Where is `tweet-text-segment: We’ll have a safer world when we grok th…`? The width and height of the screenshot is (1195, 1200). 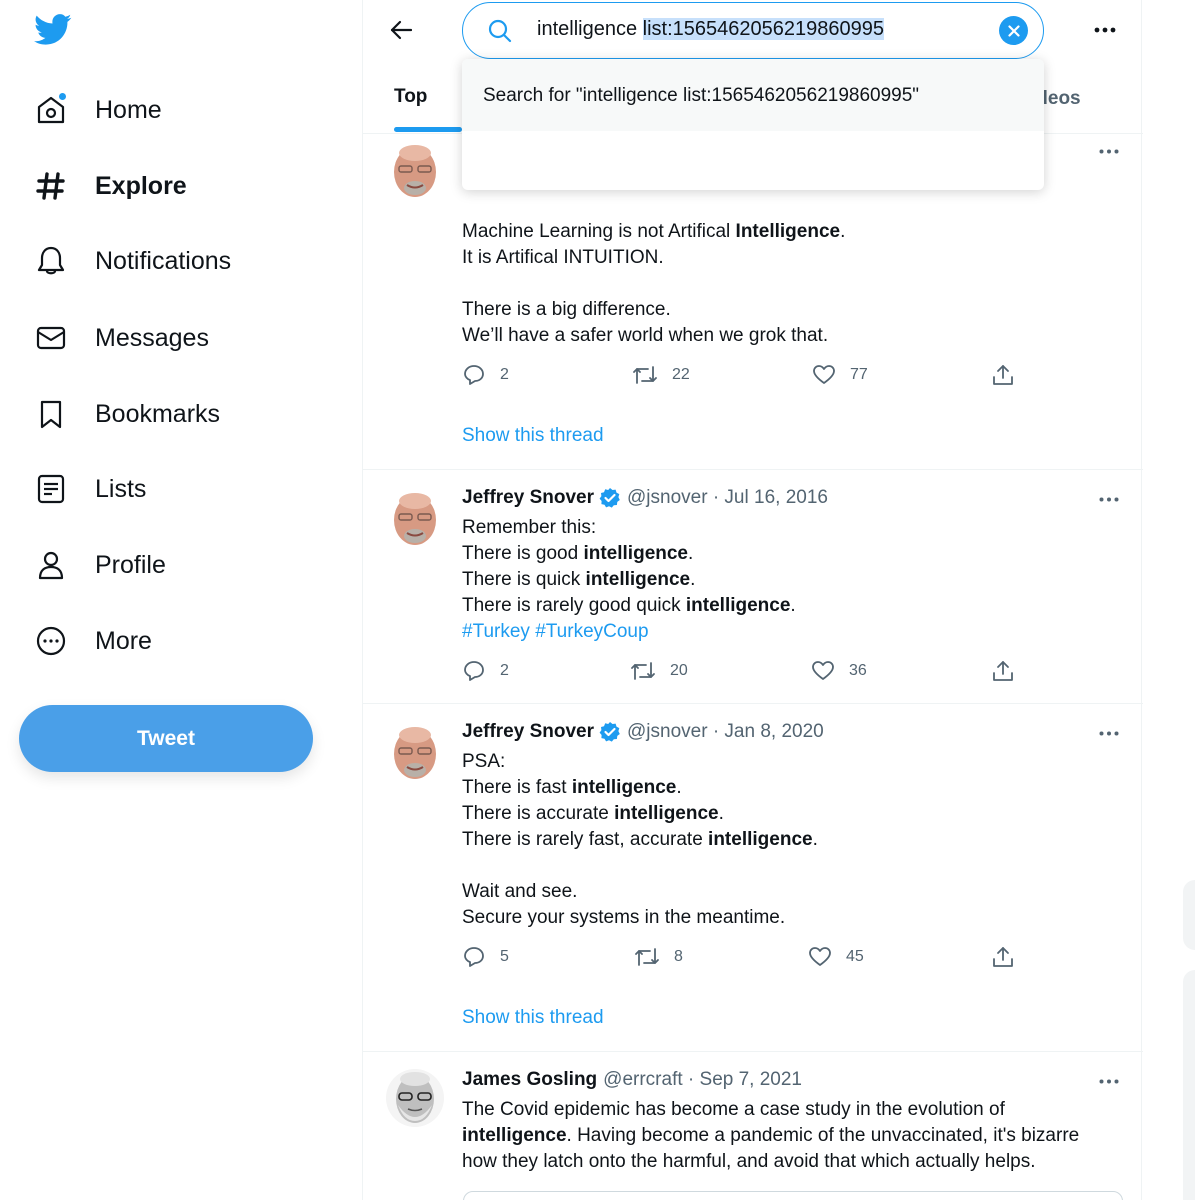 tweet-text-segment: We’ll have a safer world when we grok th… is located at coordinates (645, 335).